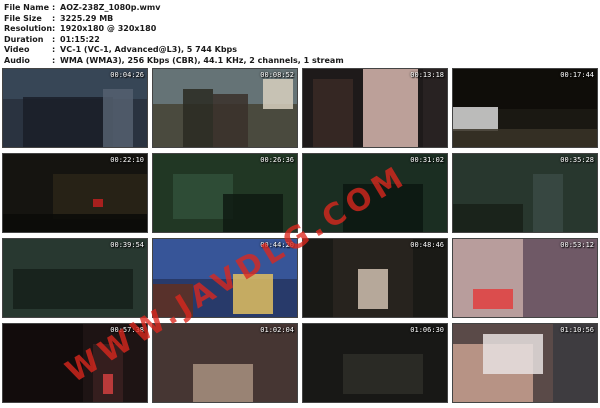 The height and width of the screenshot is (408, 600). What do you see at coordinates (277, 330) in the screenshot?
I see `thumbnail-timestamp: 01:02:04` at bounding box center [277, 330].